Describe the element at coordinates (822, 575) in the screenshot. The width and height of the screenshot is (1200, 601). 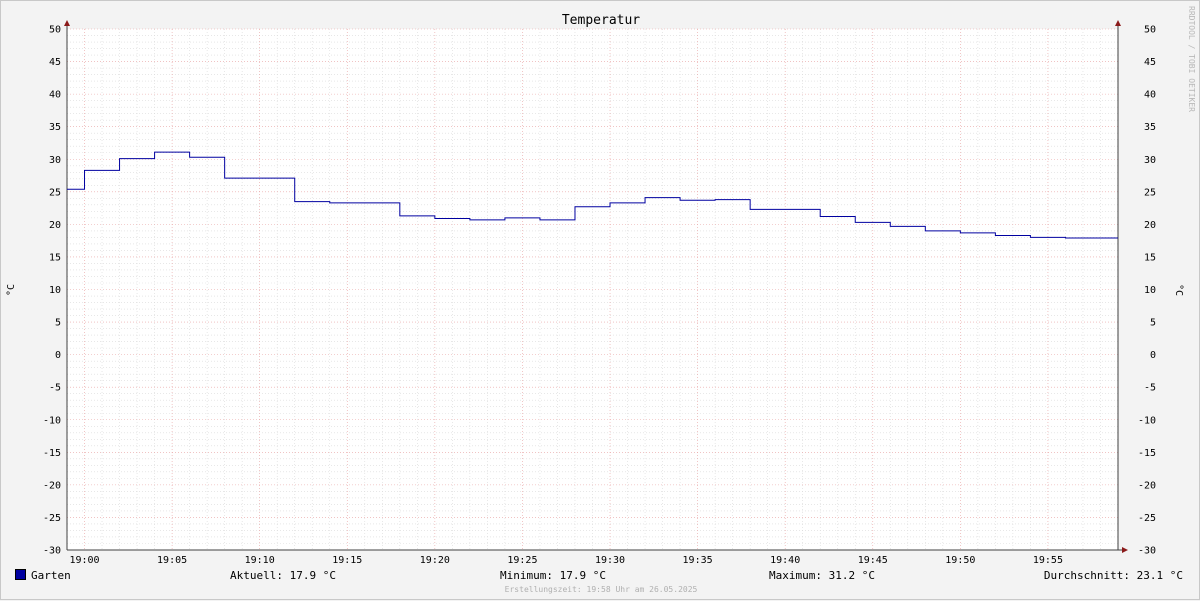
I see `legend-maximum: Maximum: 31.2 °C` at that location.